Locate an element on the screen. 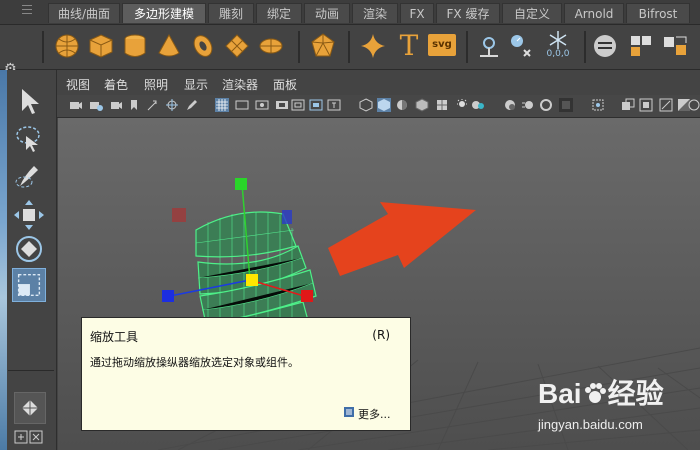  scale-x-handle is located at coordinates (307, 296).